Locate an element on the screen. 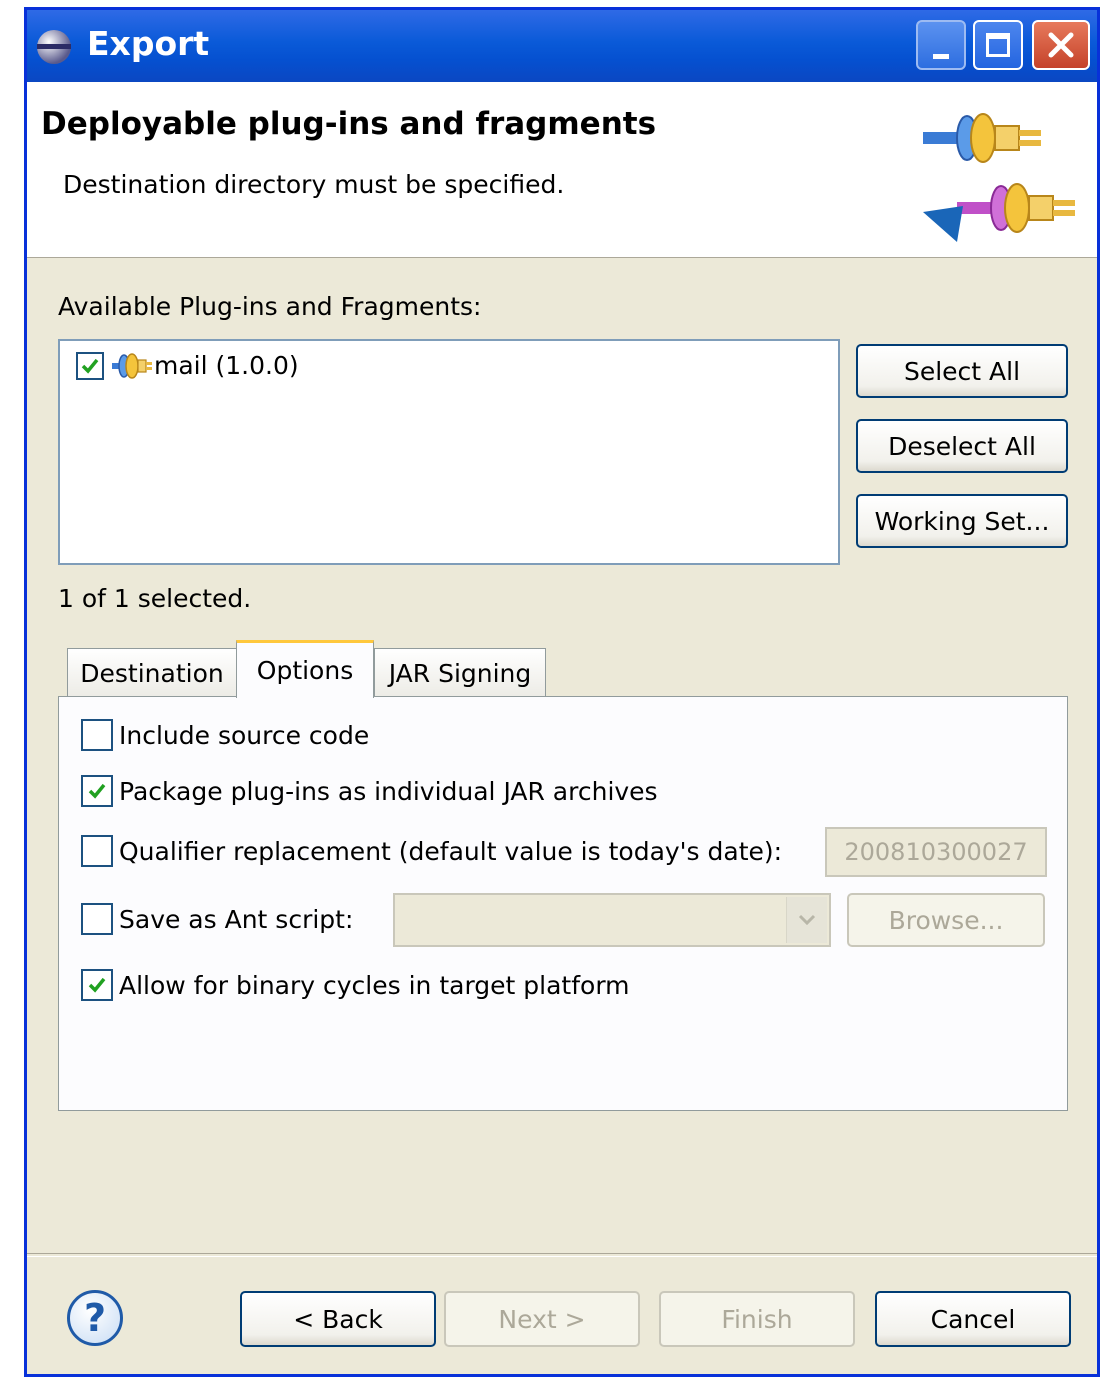 The image size is (1110, 1377). deselect-all-button: Deselect All is located at coordinates (962, 446).